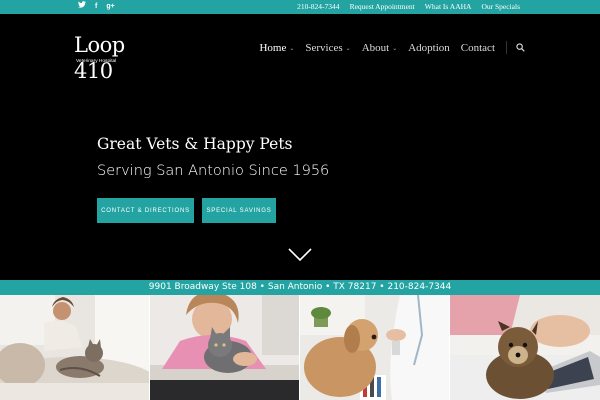  I want to click on nav-item-label: About, so click(375, 48).